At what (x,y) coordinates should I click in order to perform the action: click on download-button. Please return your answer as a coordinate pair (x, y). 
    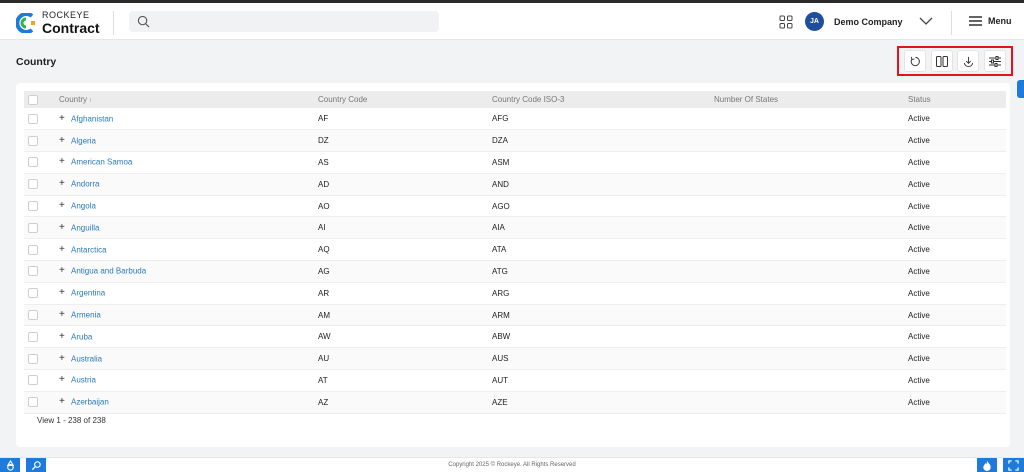
    Looking at the image, I should click on (968, 61).